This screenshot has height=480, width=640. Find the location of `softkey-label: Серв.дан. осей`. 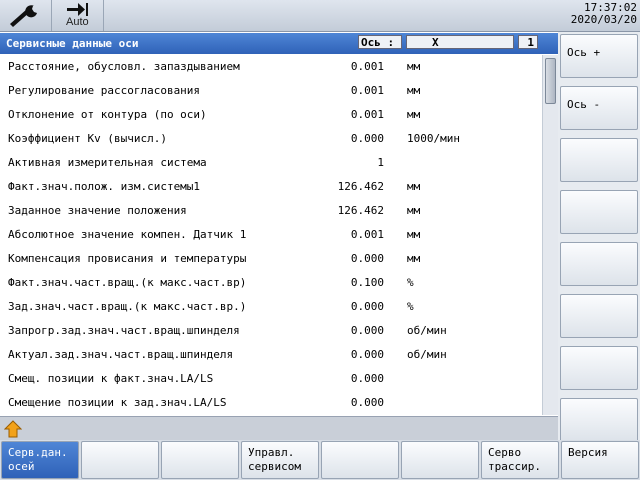

softkey-label: Серв.дан. осей is located at coordinates (38, 459).